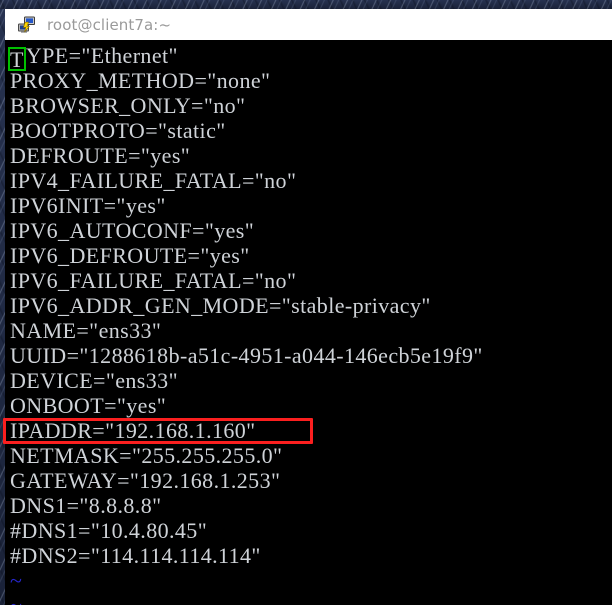 The height and width of the screenshot is (605, 612). I want to click on terminal-line: BOOTPROTO="static", so click(118, 130).